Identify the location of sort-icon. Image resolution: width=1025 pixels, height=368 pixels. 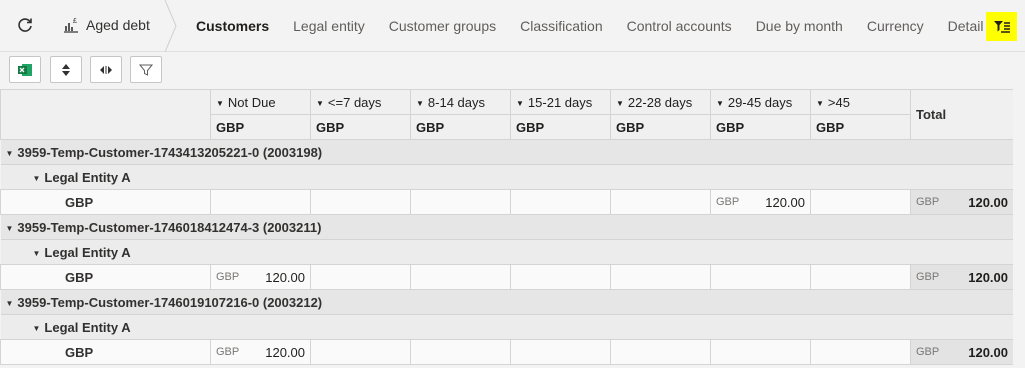
(66, 69).